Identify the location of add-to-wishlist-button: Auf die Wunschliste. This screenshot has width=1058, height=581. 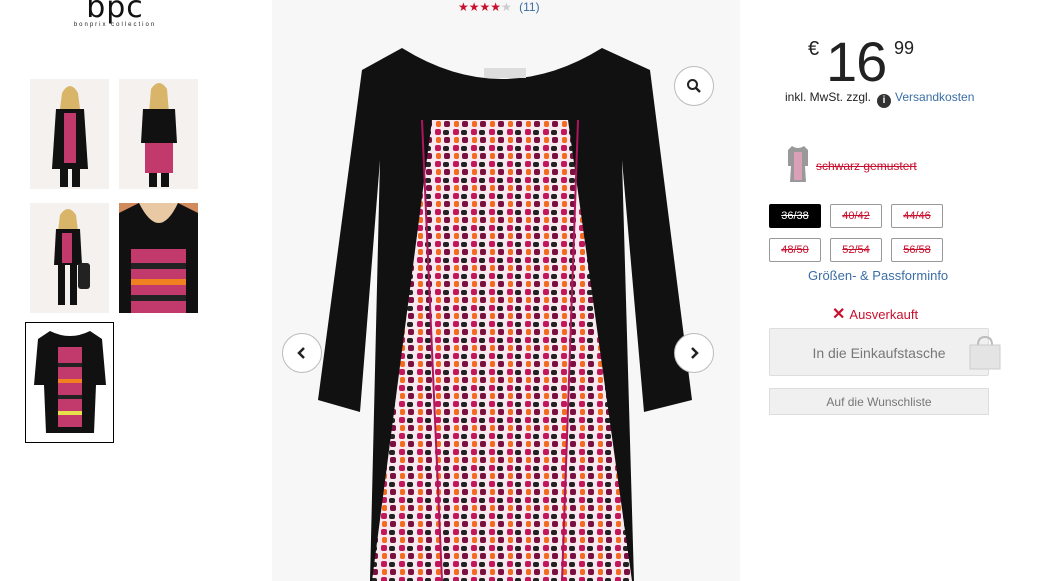
(879, 401).